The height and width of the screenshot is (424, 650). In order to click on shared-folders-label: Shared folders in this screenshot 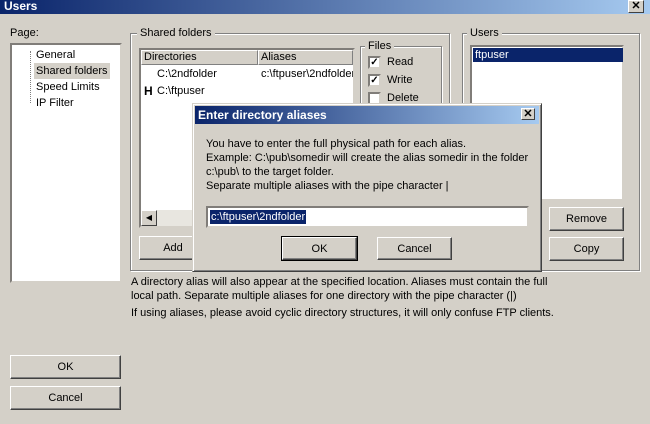, I will do `click(176, 33)`.